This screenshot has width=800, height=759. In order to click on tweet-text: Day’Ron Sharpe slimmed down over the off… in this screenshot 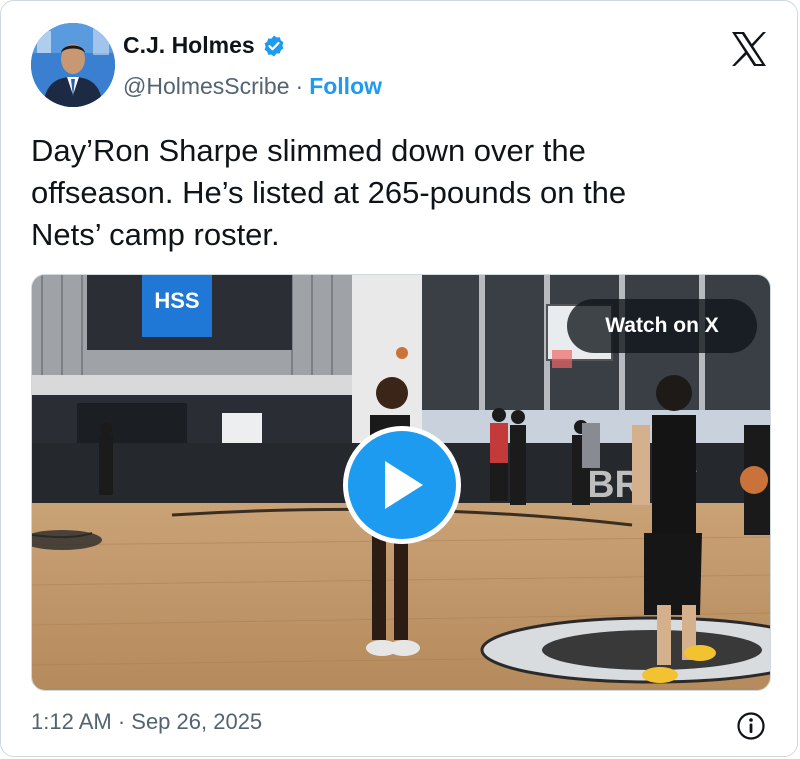, I will do `click(329, 192)`.